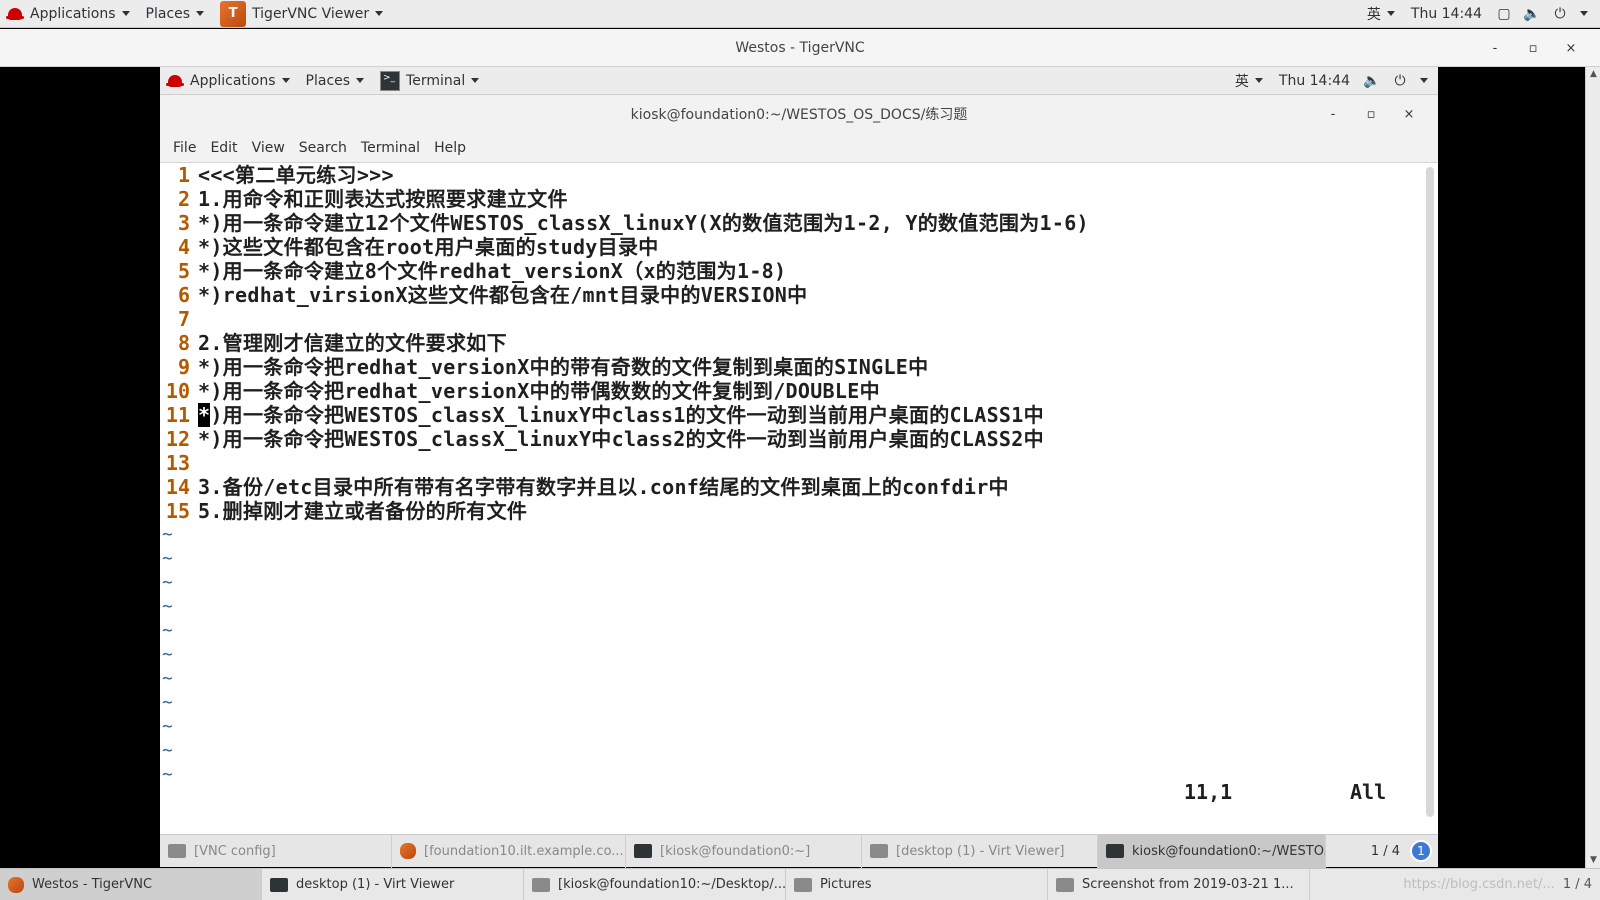  Describe the element at coordinates (1504, 14) in the screenshot. I see `window-icon: ▢` at that location.